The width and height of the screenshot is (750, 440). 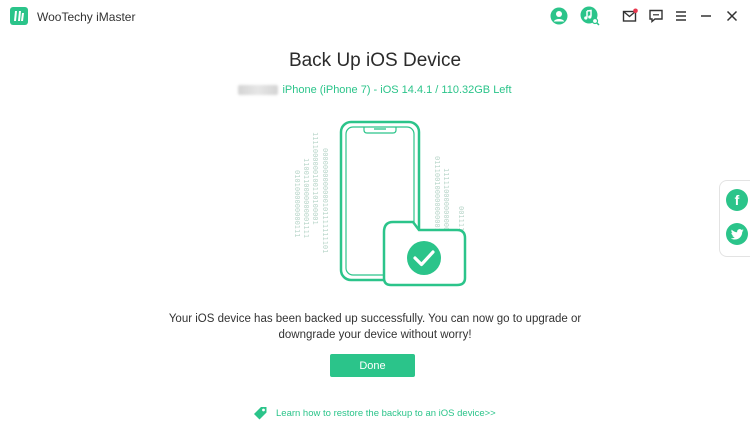 What do you see at coordinates (372, 365) in the screenshot?
I see `done-button: Done` at bounding box center [372, 365].